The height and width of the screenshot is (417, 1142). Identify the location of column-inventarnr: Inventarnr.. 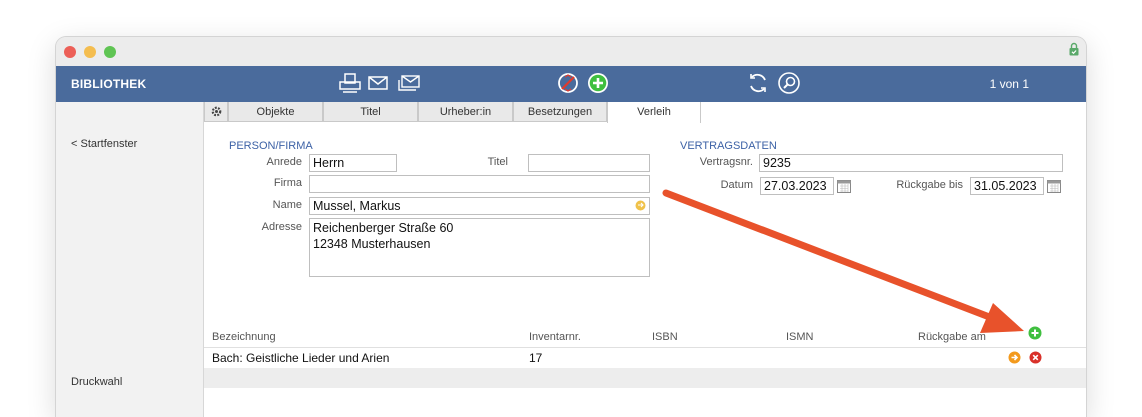
(555, 337).